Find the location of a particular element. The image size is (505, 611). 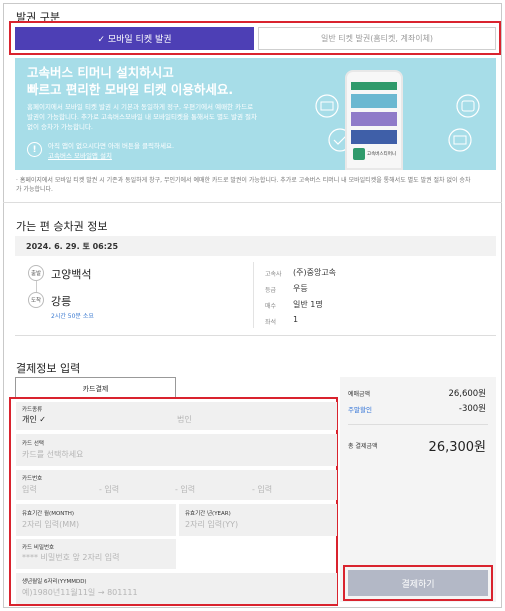

card-password-label: 카드 비밀번호 is located at coordinates (38, 548).